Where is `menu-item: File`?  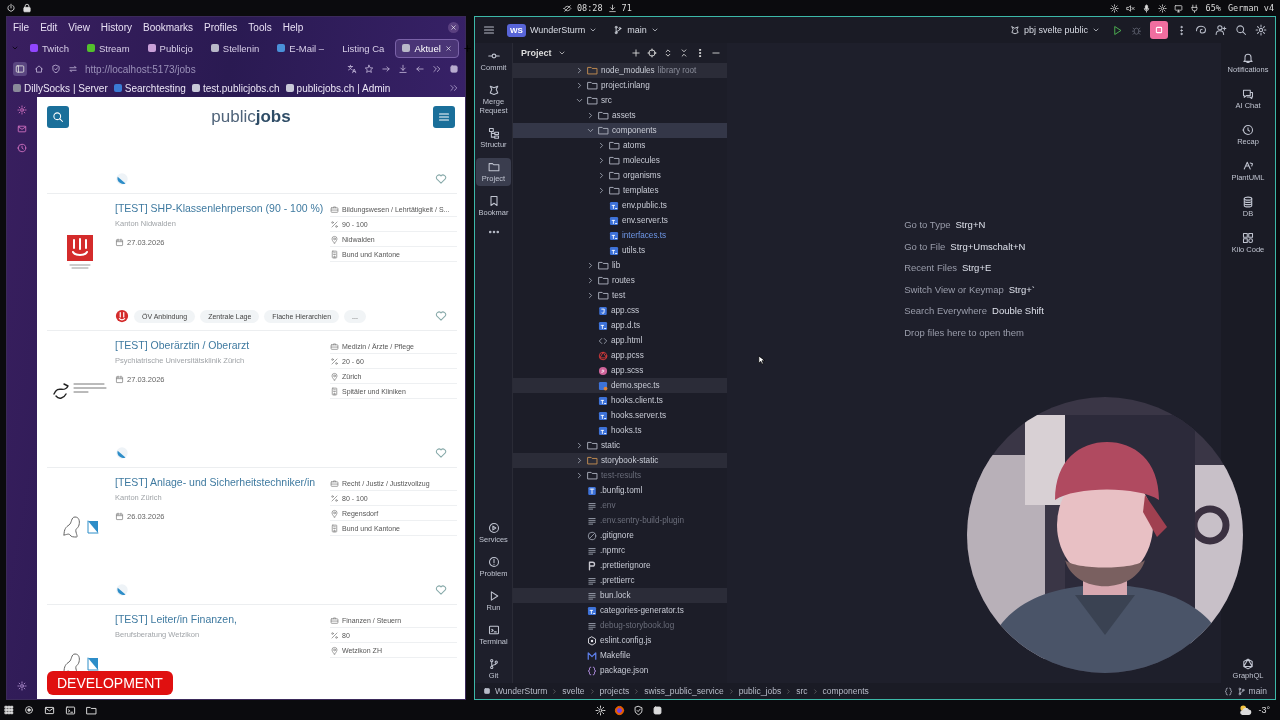
menu-item: File is located at coordinates (21, 27).